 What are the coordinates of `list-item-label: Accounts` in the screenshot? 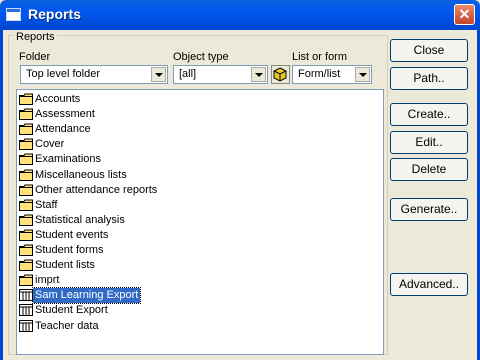 It's located at (58, 99).